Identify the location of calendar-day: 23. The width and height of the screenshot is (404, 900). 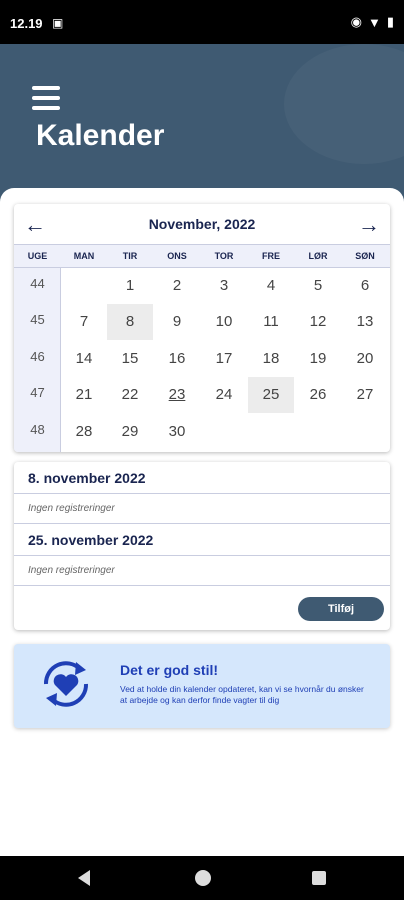
(177, 395).